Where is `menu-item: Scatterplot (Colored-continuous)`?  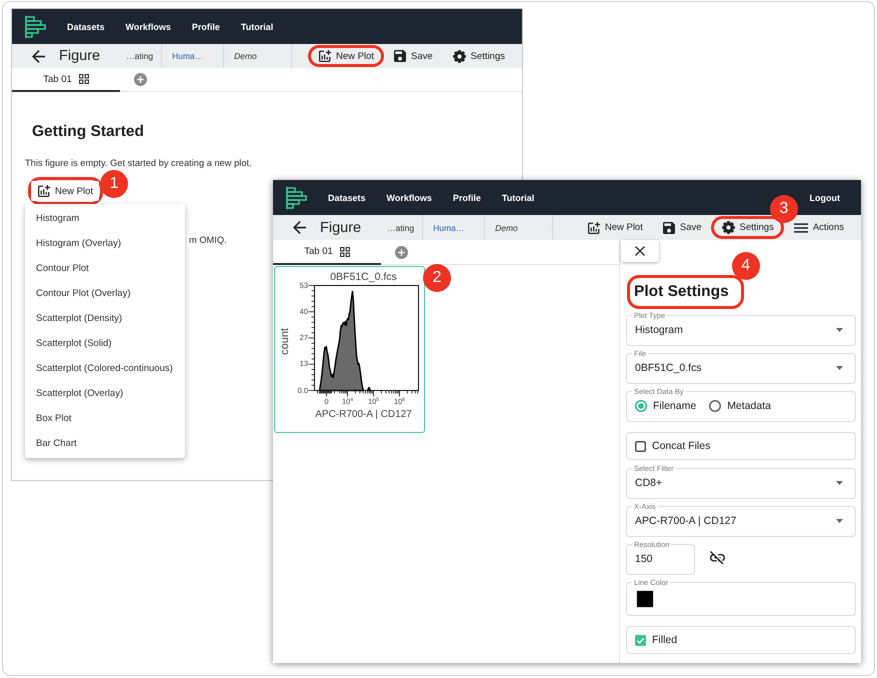 menu-item: Scatterplot (Colored-continuous) is located at coordinates (105, 368).